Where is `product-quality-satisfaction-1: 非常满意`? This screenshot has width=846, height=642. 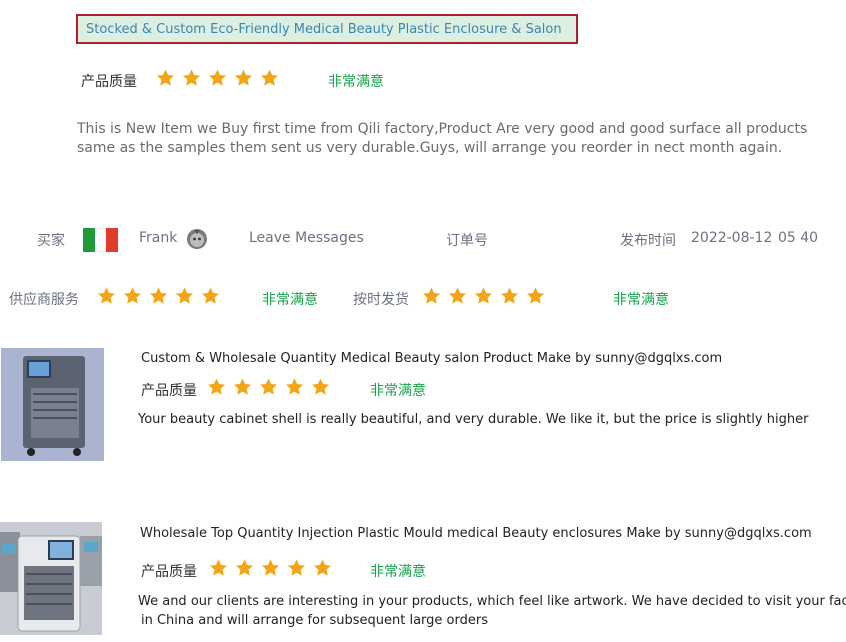
product-quality-satisfaction-1: 非常满意 is located at coordinates (398, 391).